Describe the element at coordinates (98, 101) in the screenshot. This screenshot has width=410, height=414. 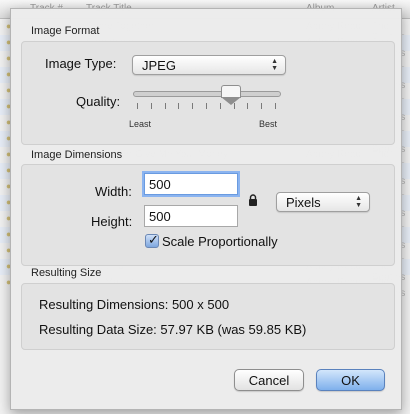
I see `quality-label: Quality:` at that location.